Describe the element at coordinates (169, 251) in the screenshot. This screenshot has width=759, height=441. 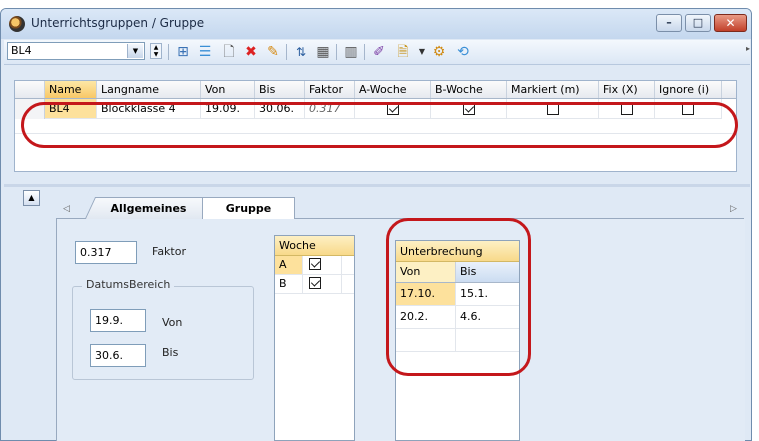
I see `faktor-label: Faktor` at that location.